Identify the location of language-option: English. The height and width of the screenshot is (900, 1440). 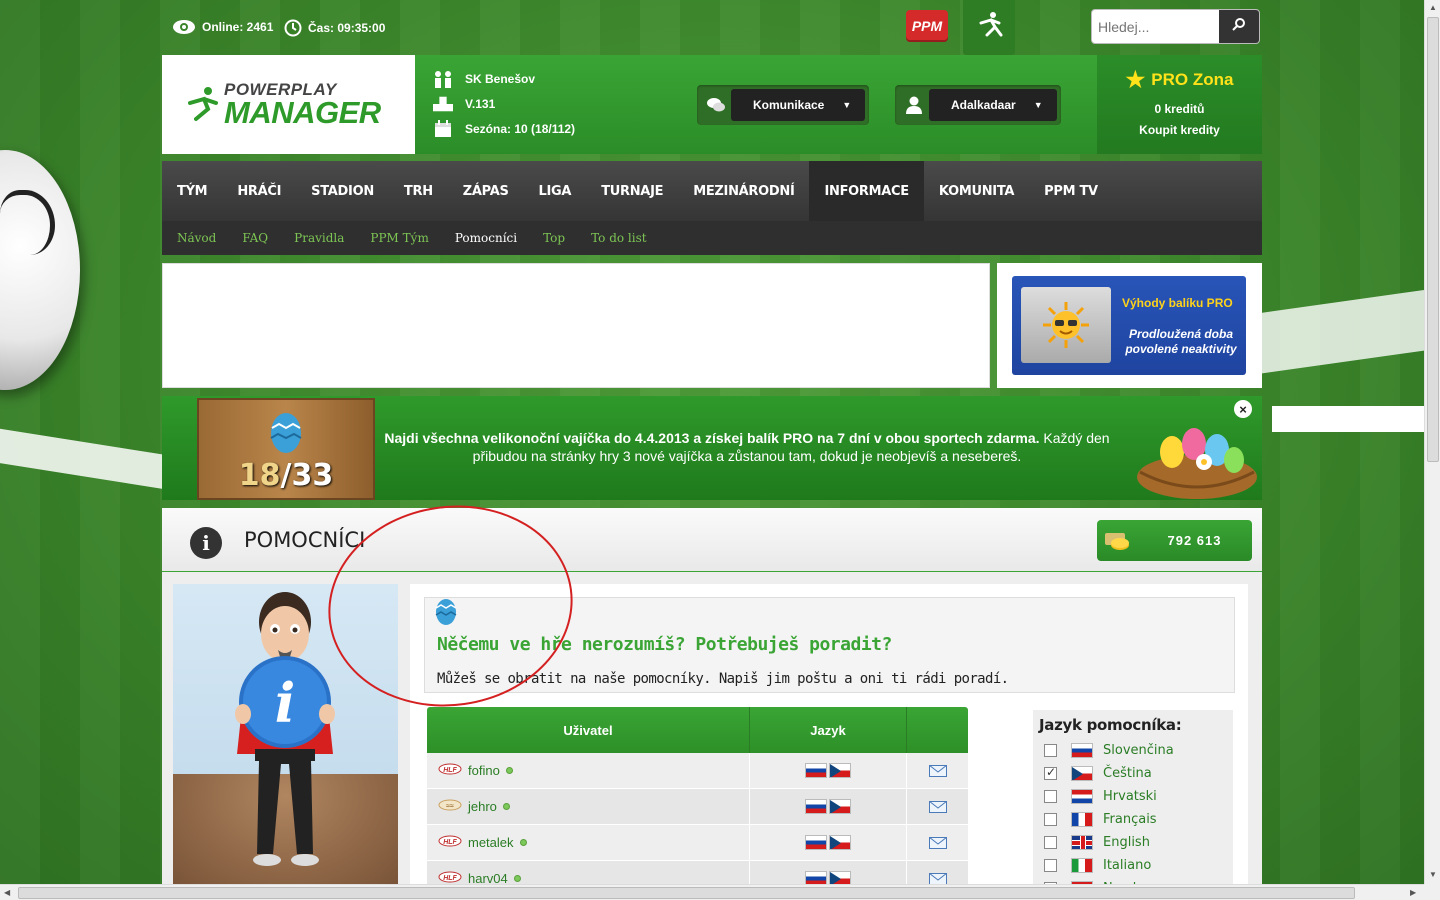
(1097, 842).